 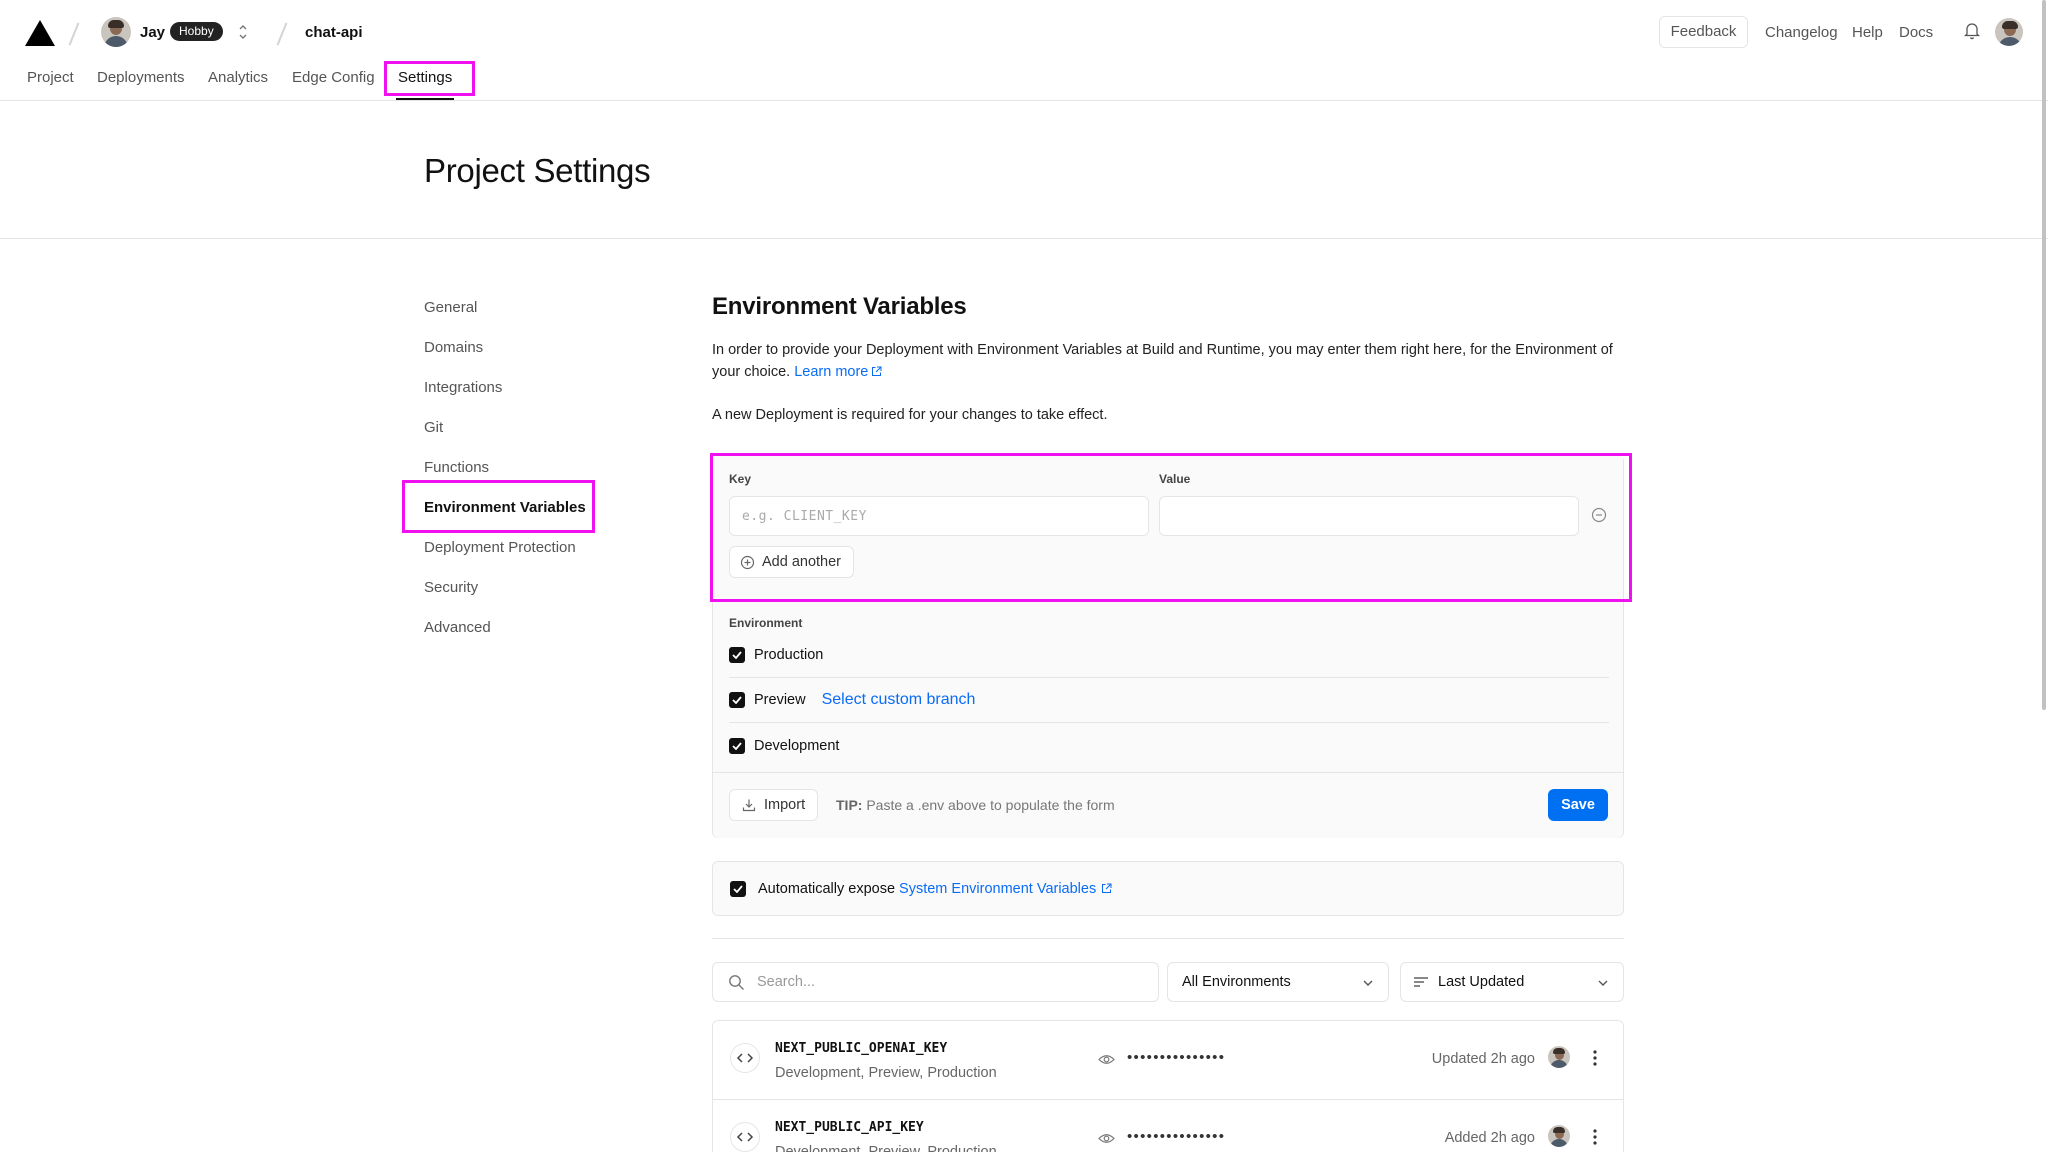 I want to click on production-checkbox, so click(x=737, y=655).